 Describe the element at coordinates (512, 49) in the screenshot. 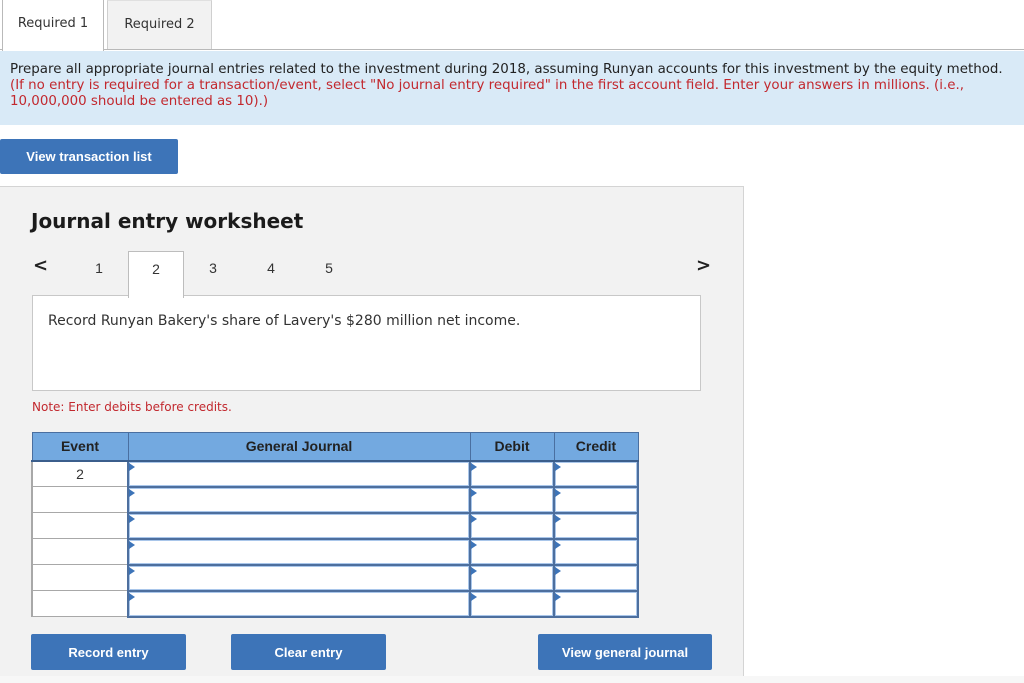

I see `tab-divider` at that location.